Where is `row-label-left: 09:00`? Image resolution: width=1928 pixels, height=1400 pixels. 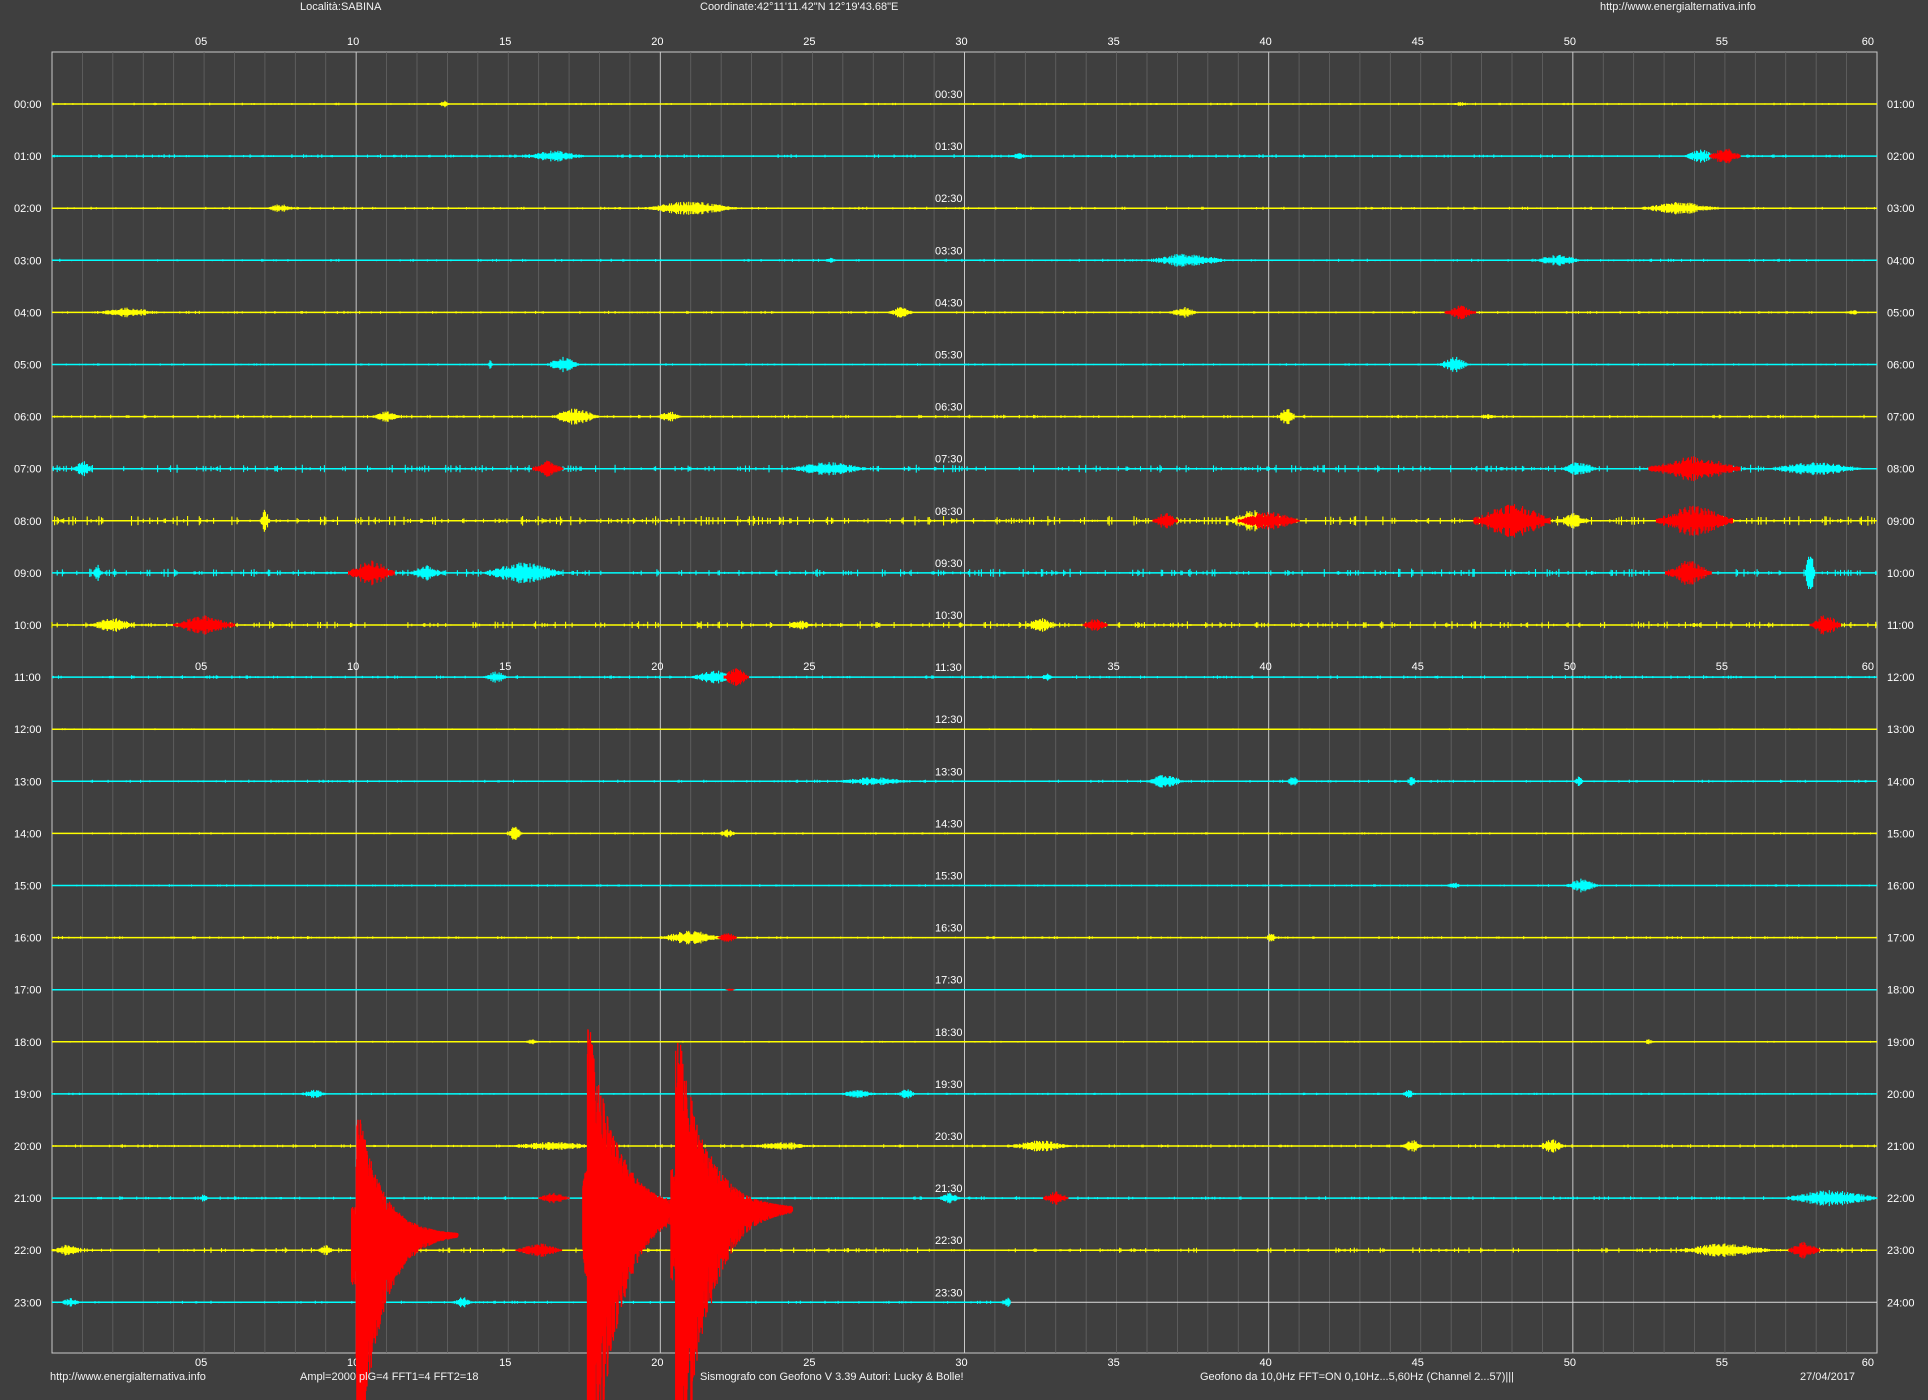 row-label-left: 09:00 is located at coordinates (28, 574).